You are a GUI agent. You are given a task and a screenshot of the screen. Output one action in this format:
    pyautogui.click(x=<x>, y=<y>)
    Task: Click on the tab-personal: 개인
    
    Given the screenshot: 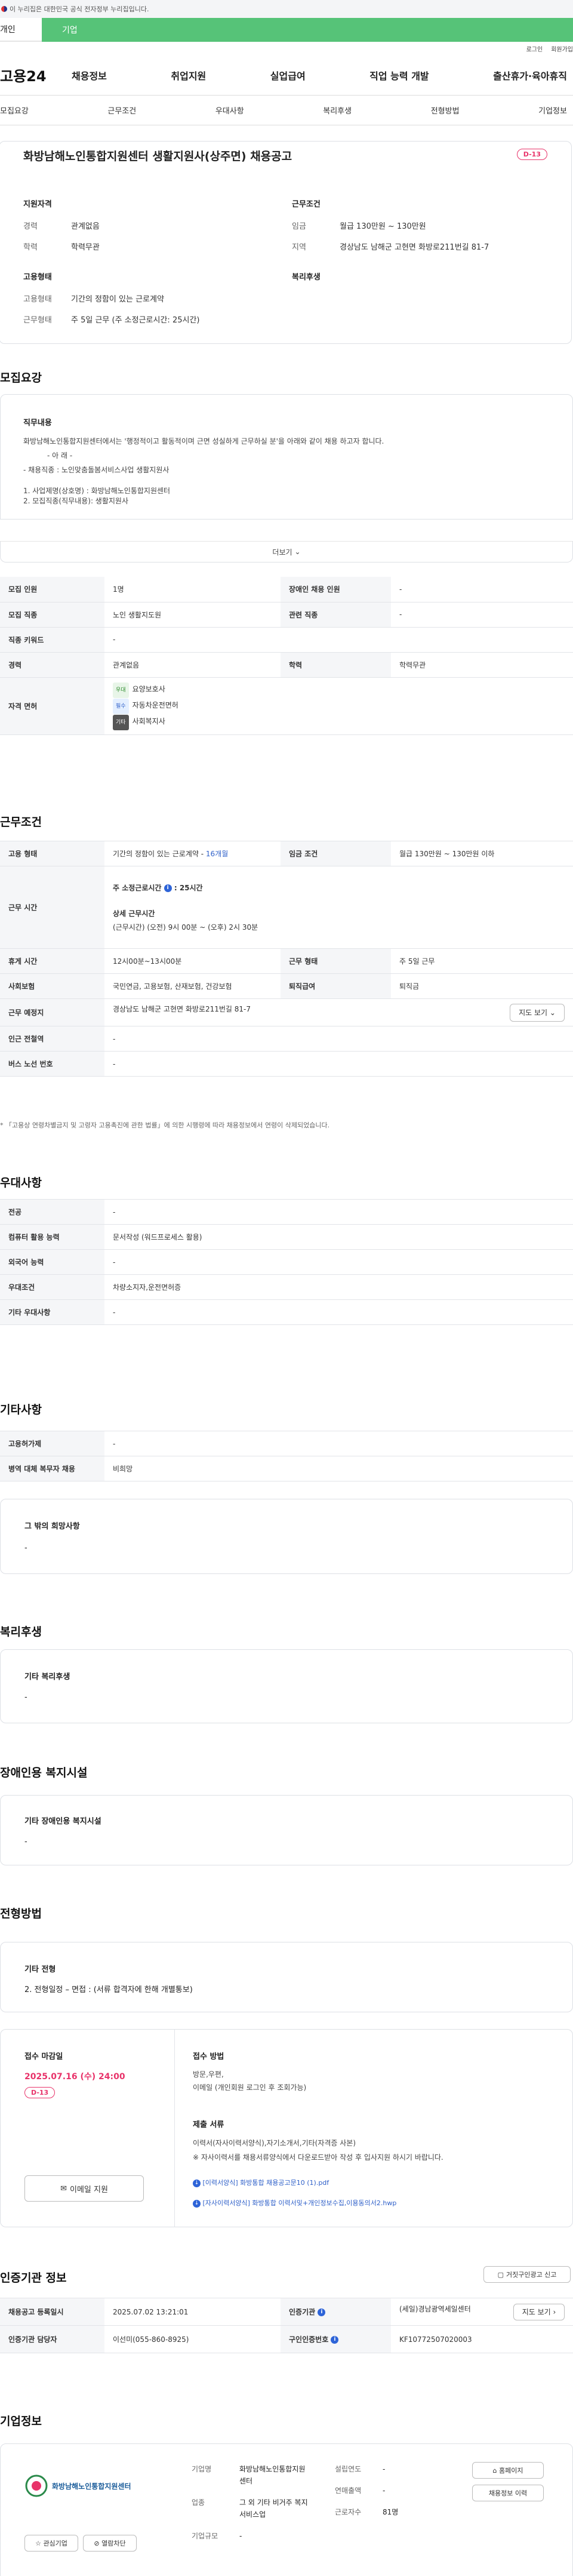 What is the action you would take?
    pyautogui.click(x=21, y=30)
    